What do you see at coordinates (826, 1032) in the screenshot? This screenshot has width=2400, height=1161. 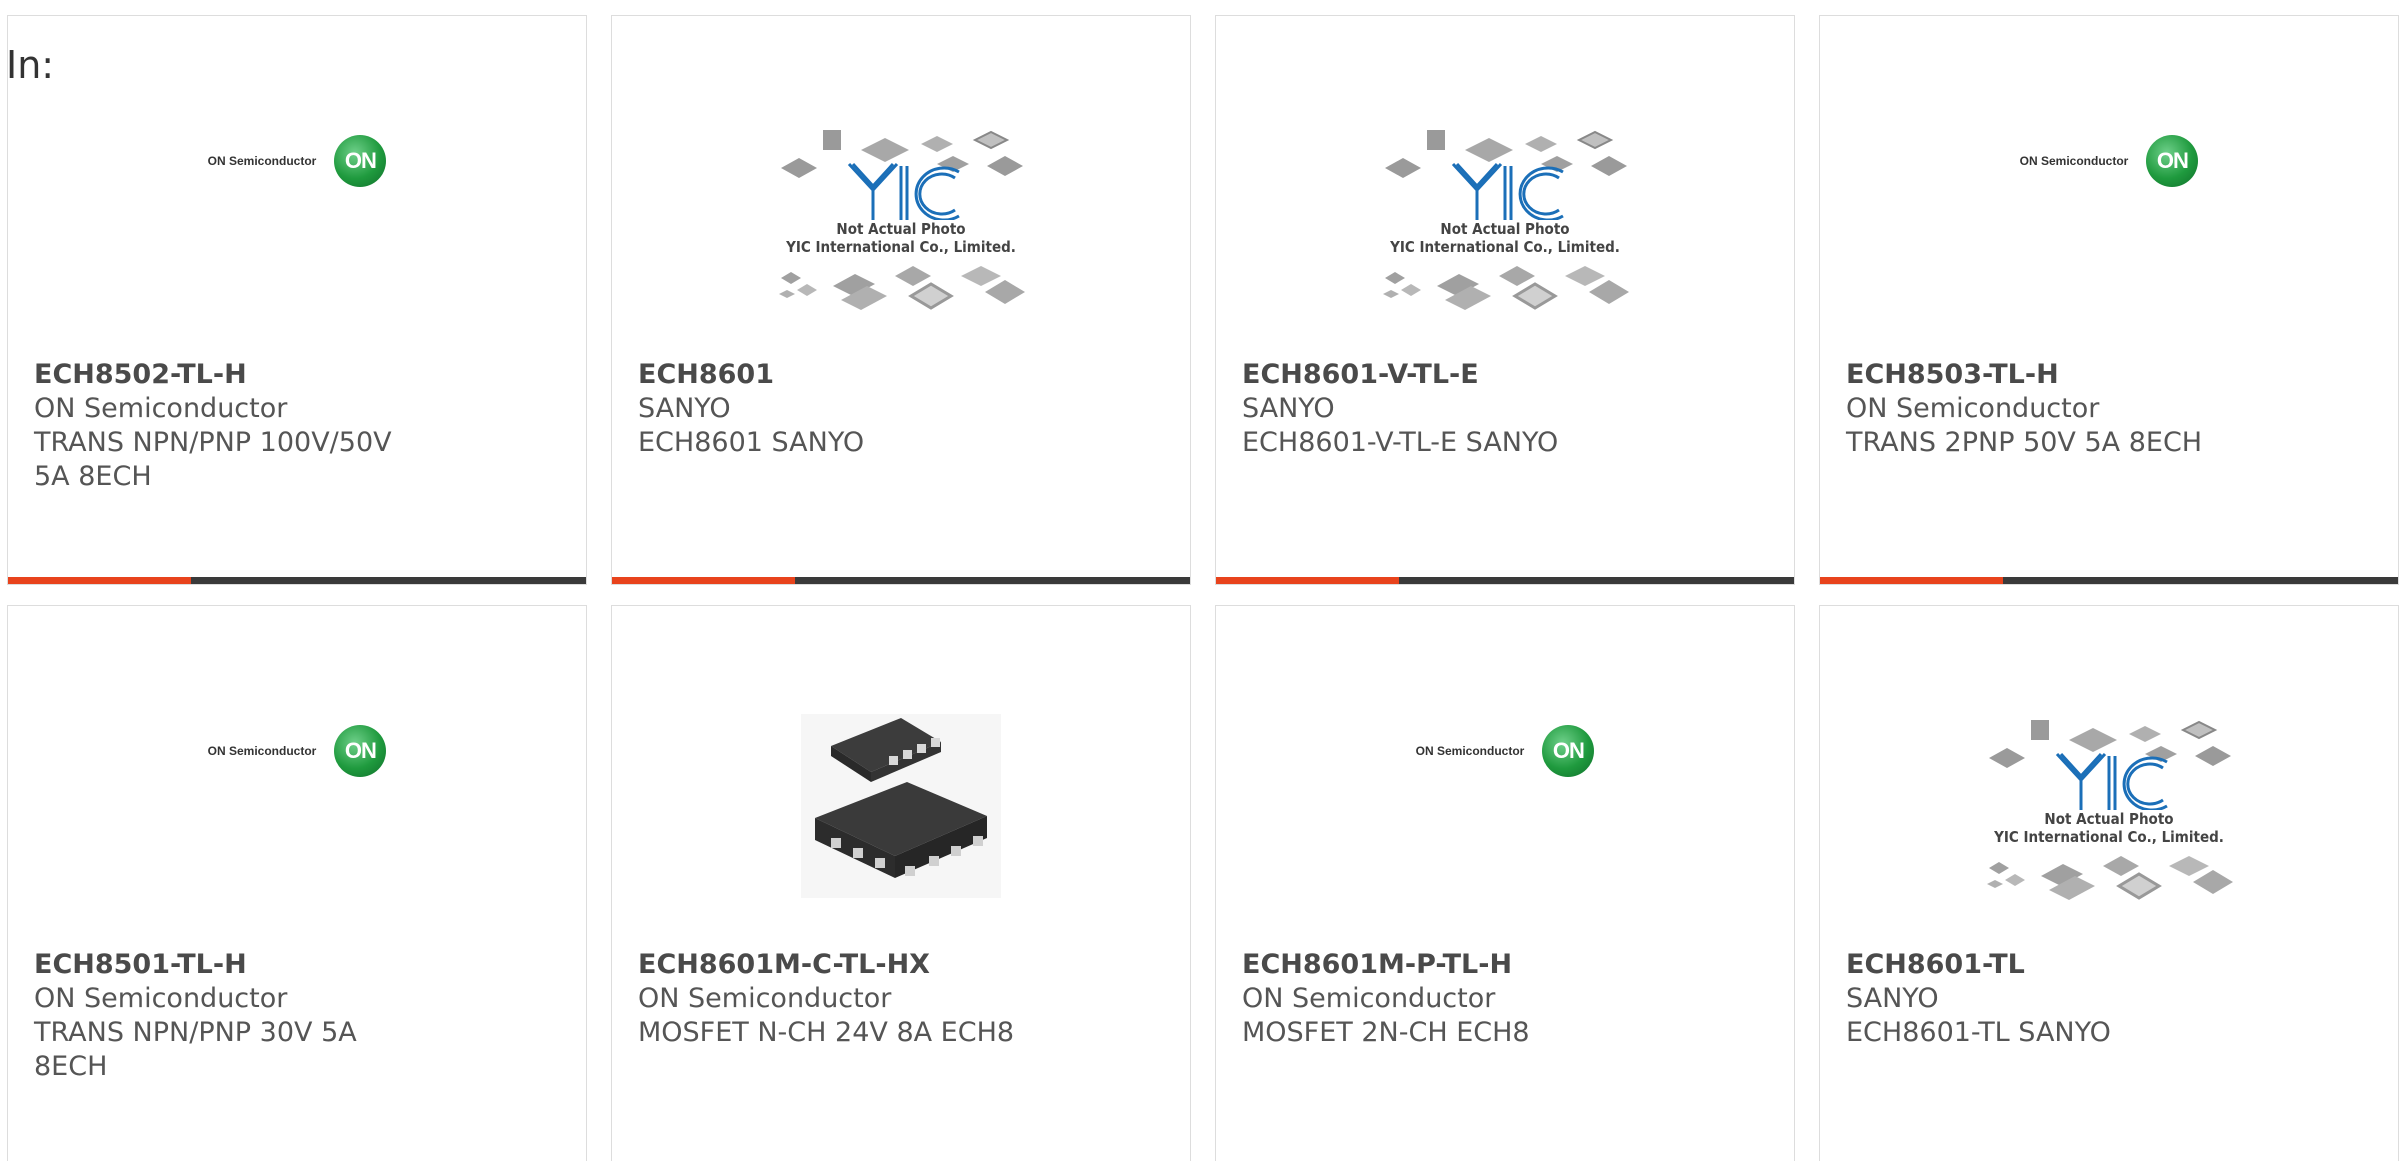 I see `description: MOSFET N-CH 24V 8A ECH8` at bounding box center [826, 1032].